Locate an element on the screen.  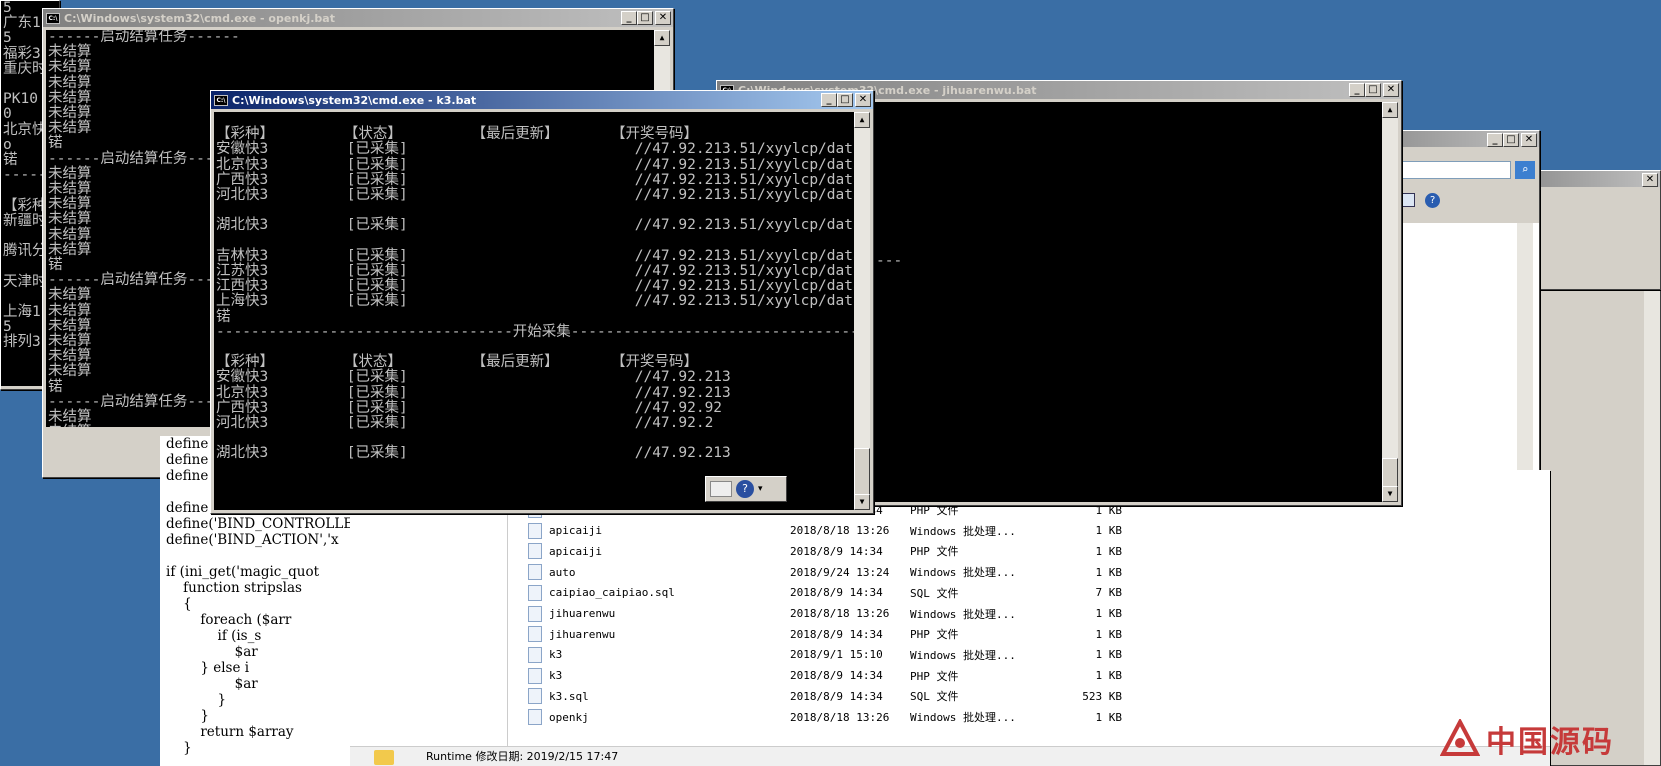
watermark-text: 中国源码 is located at coordinates (1550, 742).